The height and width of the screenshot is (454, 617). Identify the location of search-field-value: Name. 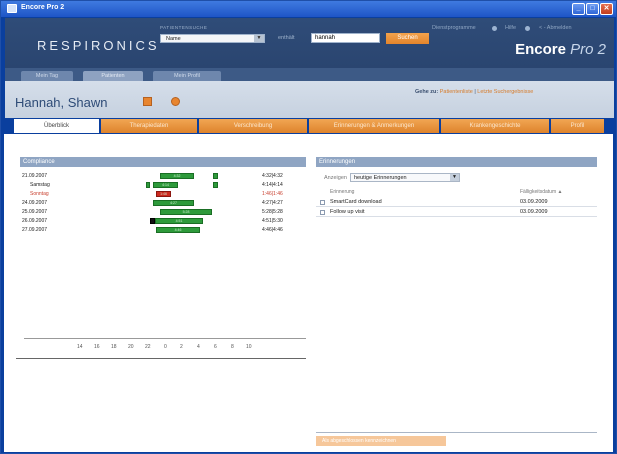
(173, 39).